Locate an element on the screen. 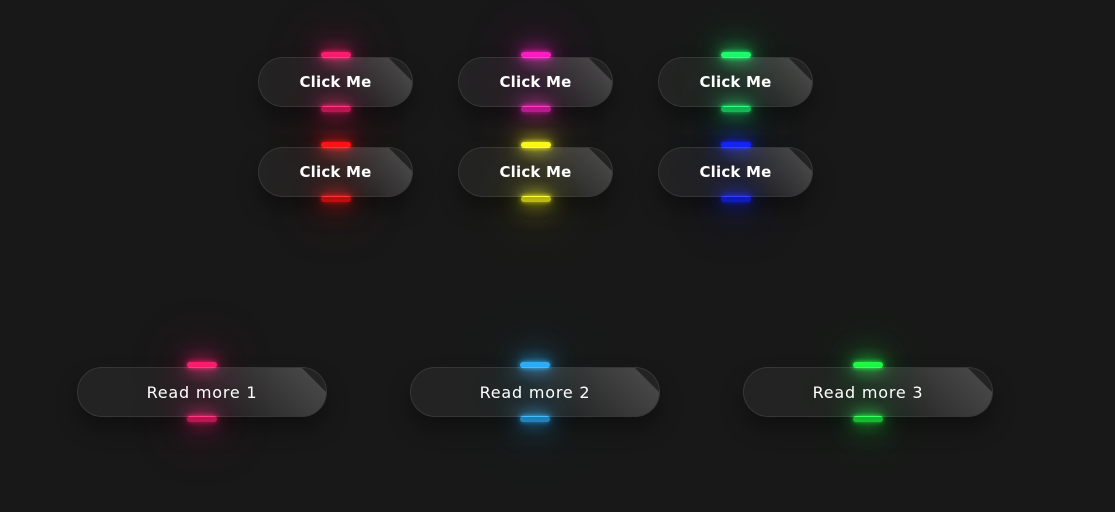  glow-button-wrap-yellow: Click Me is located at coordinates (535, 172).